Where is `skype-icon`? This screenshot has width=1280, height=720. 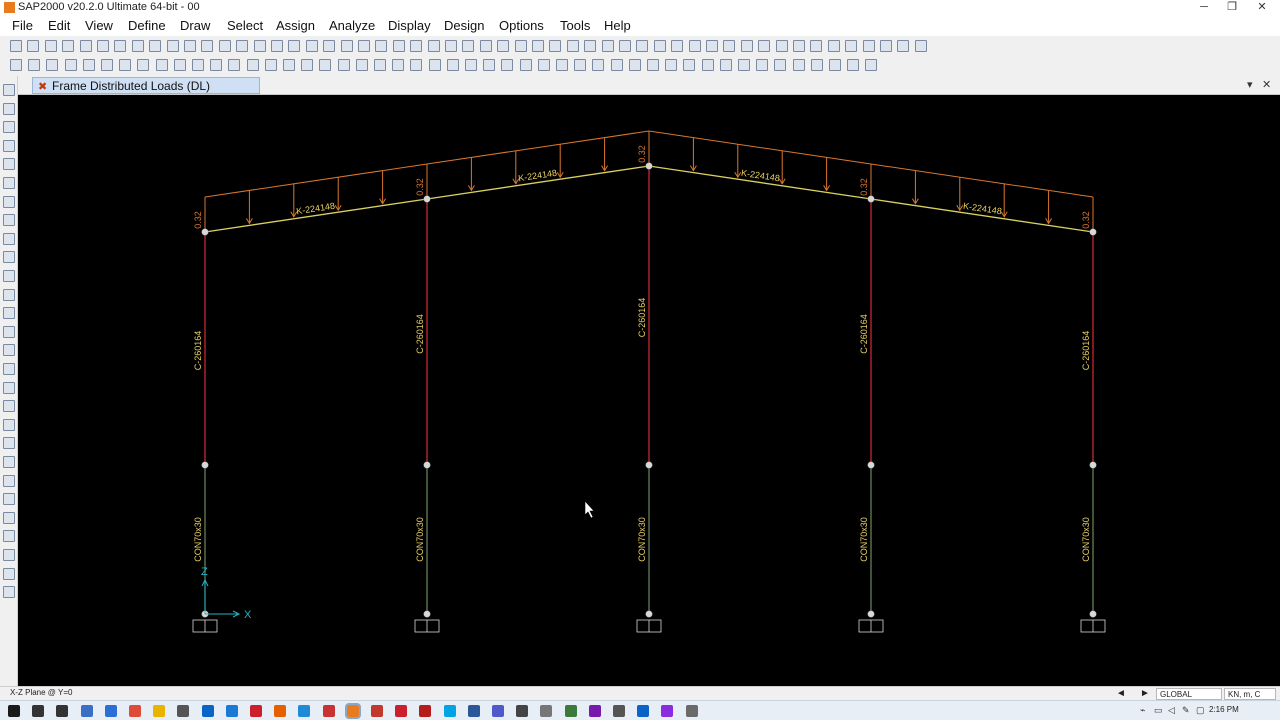
skype-icon is located at coordinates (449, 711).